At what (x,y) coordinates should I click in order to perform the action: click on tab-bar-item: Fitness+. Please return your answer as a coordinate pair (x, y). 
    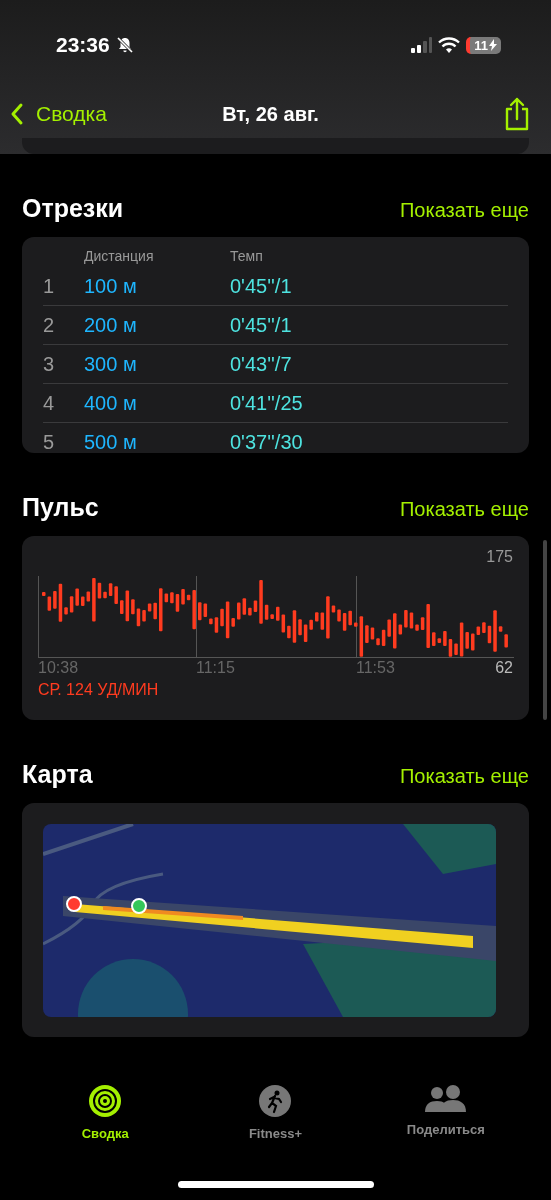
    Looking at the image, I should click on (275, 1112).